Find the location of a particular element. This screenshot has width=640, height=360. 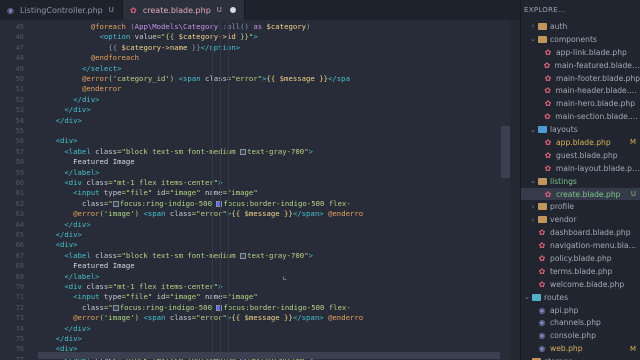

folder-item: › auth is located at coordinates (580, 26).